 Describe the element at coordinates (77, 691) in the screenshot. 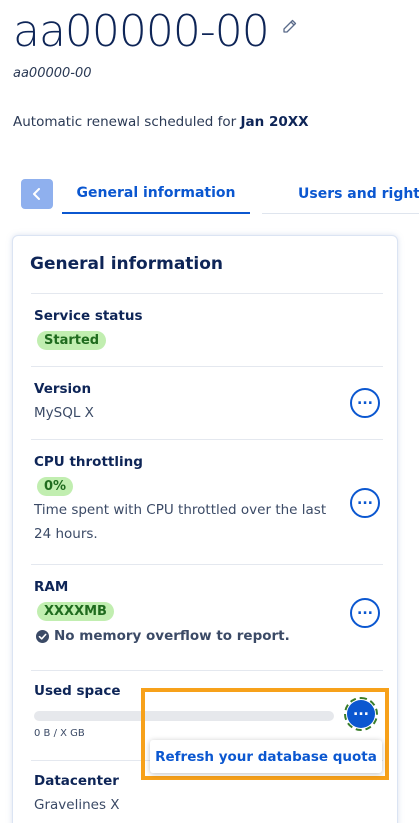

I see `used-space-label: Used space` at that location.